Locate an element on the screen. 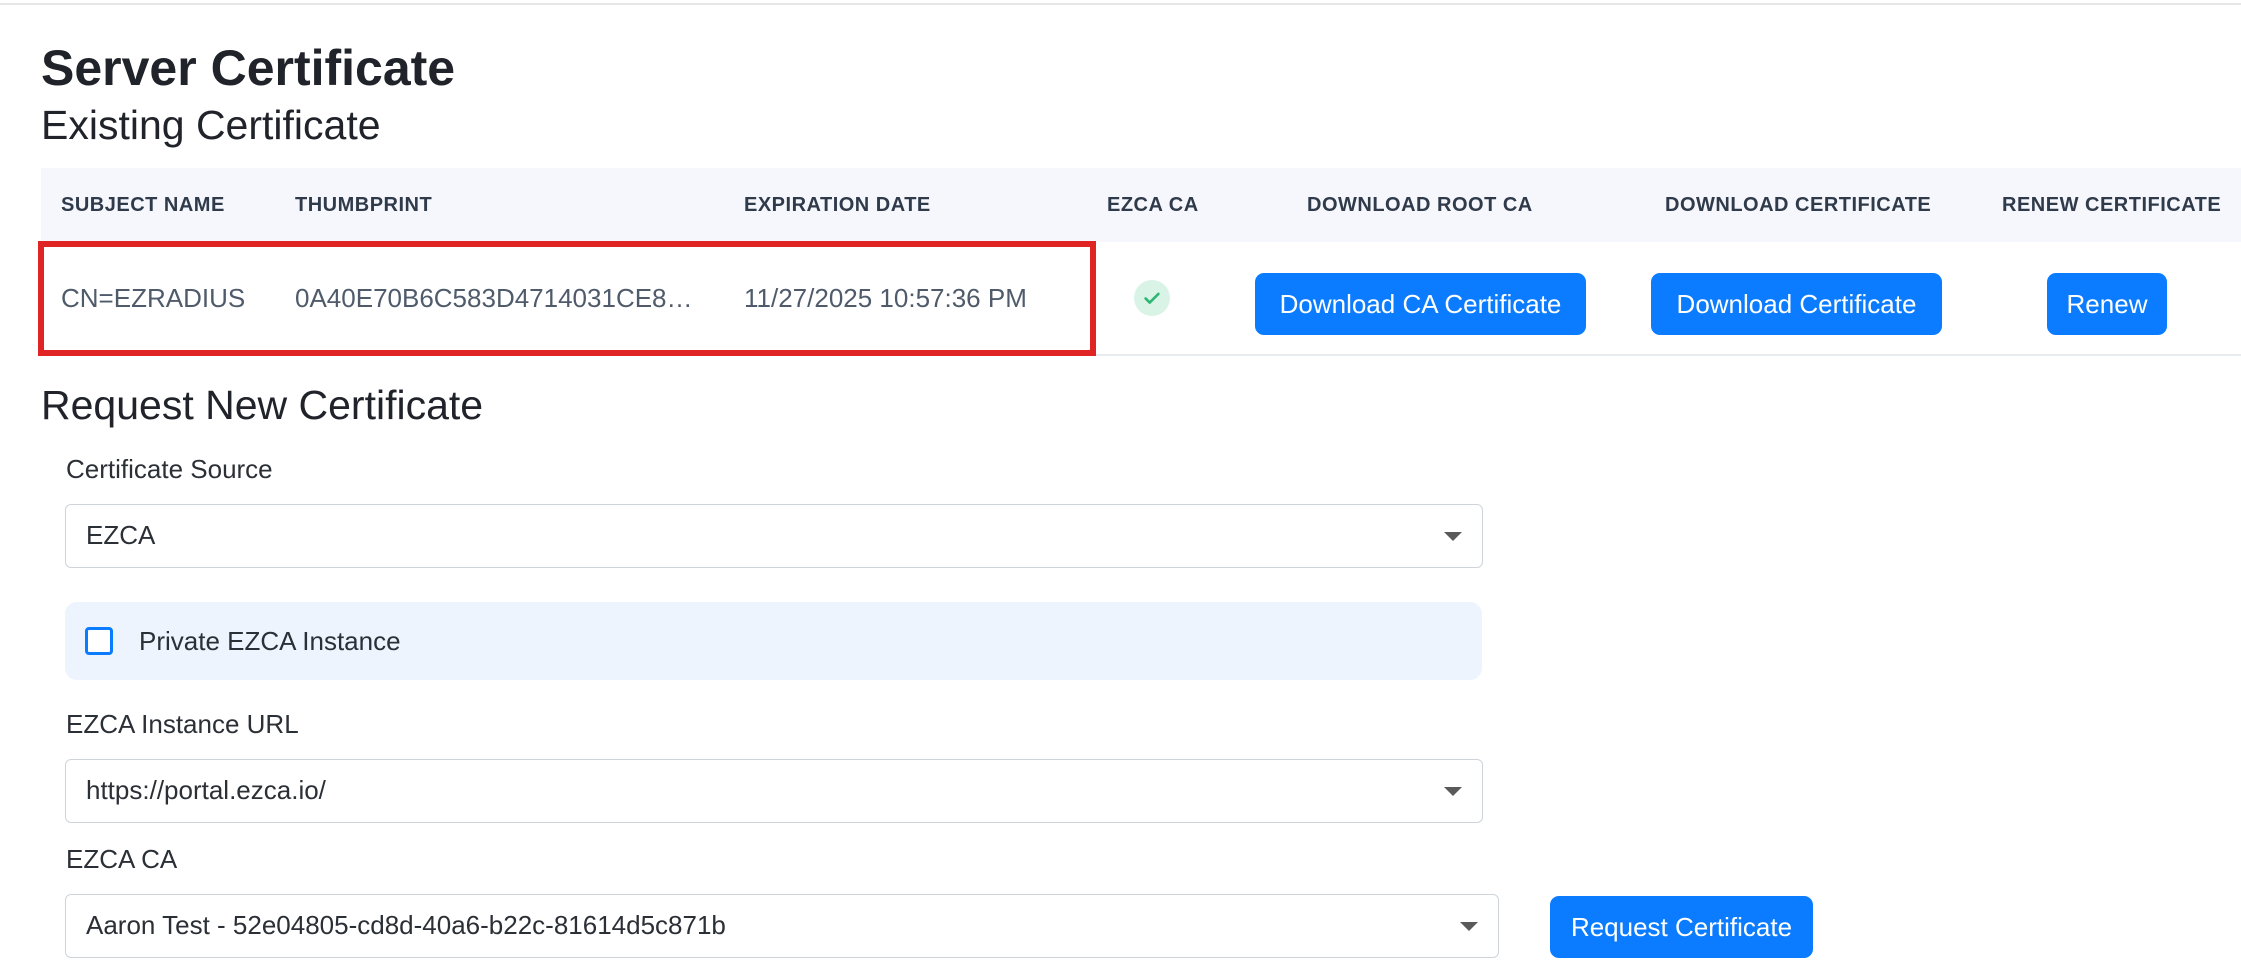 The width and height of the screenshot is (2241, 963). private-instance-label: Private EZCA Instance is located at coordinates (270, 641).